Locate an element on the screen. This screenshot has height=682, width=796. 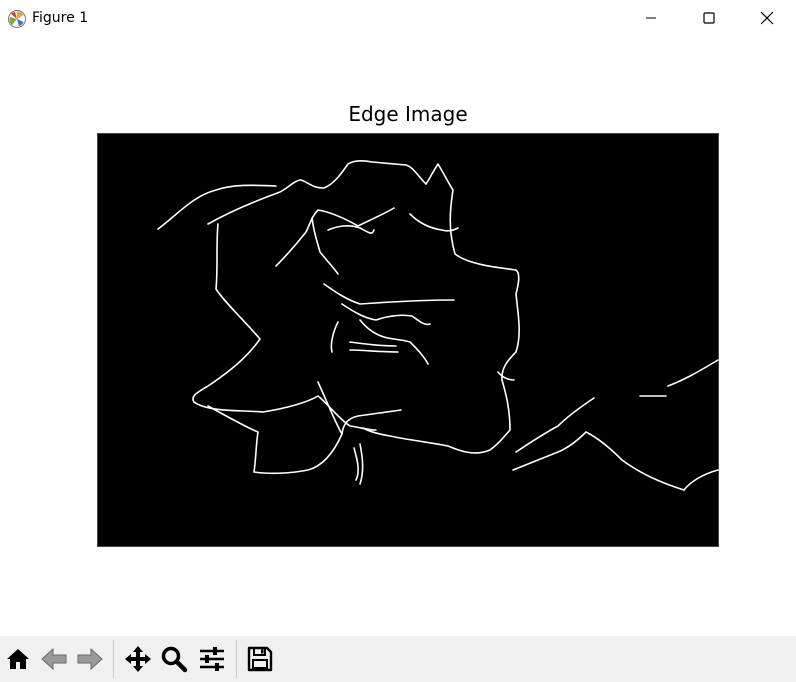
navigation-toolbar is located at coordinates (398, 659).